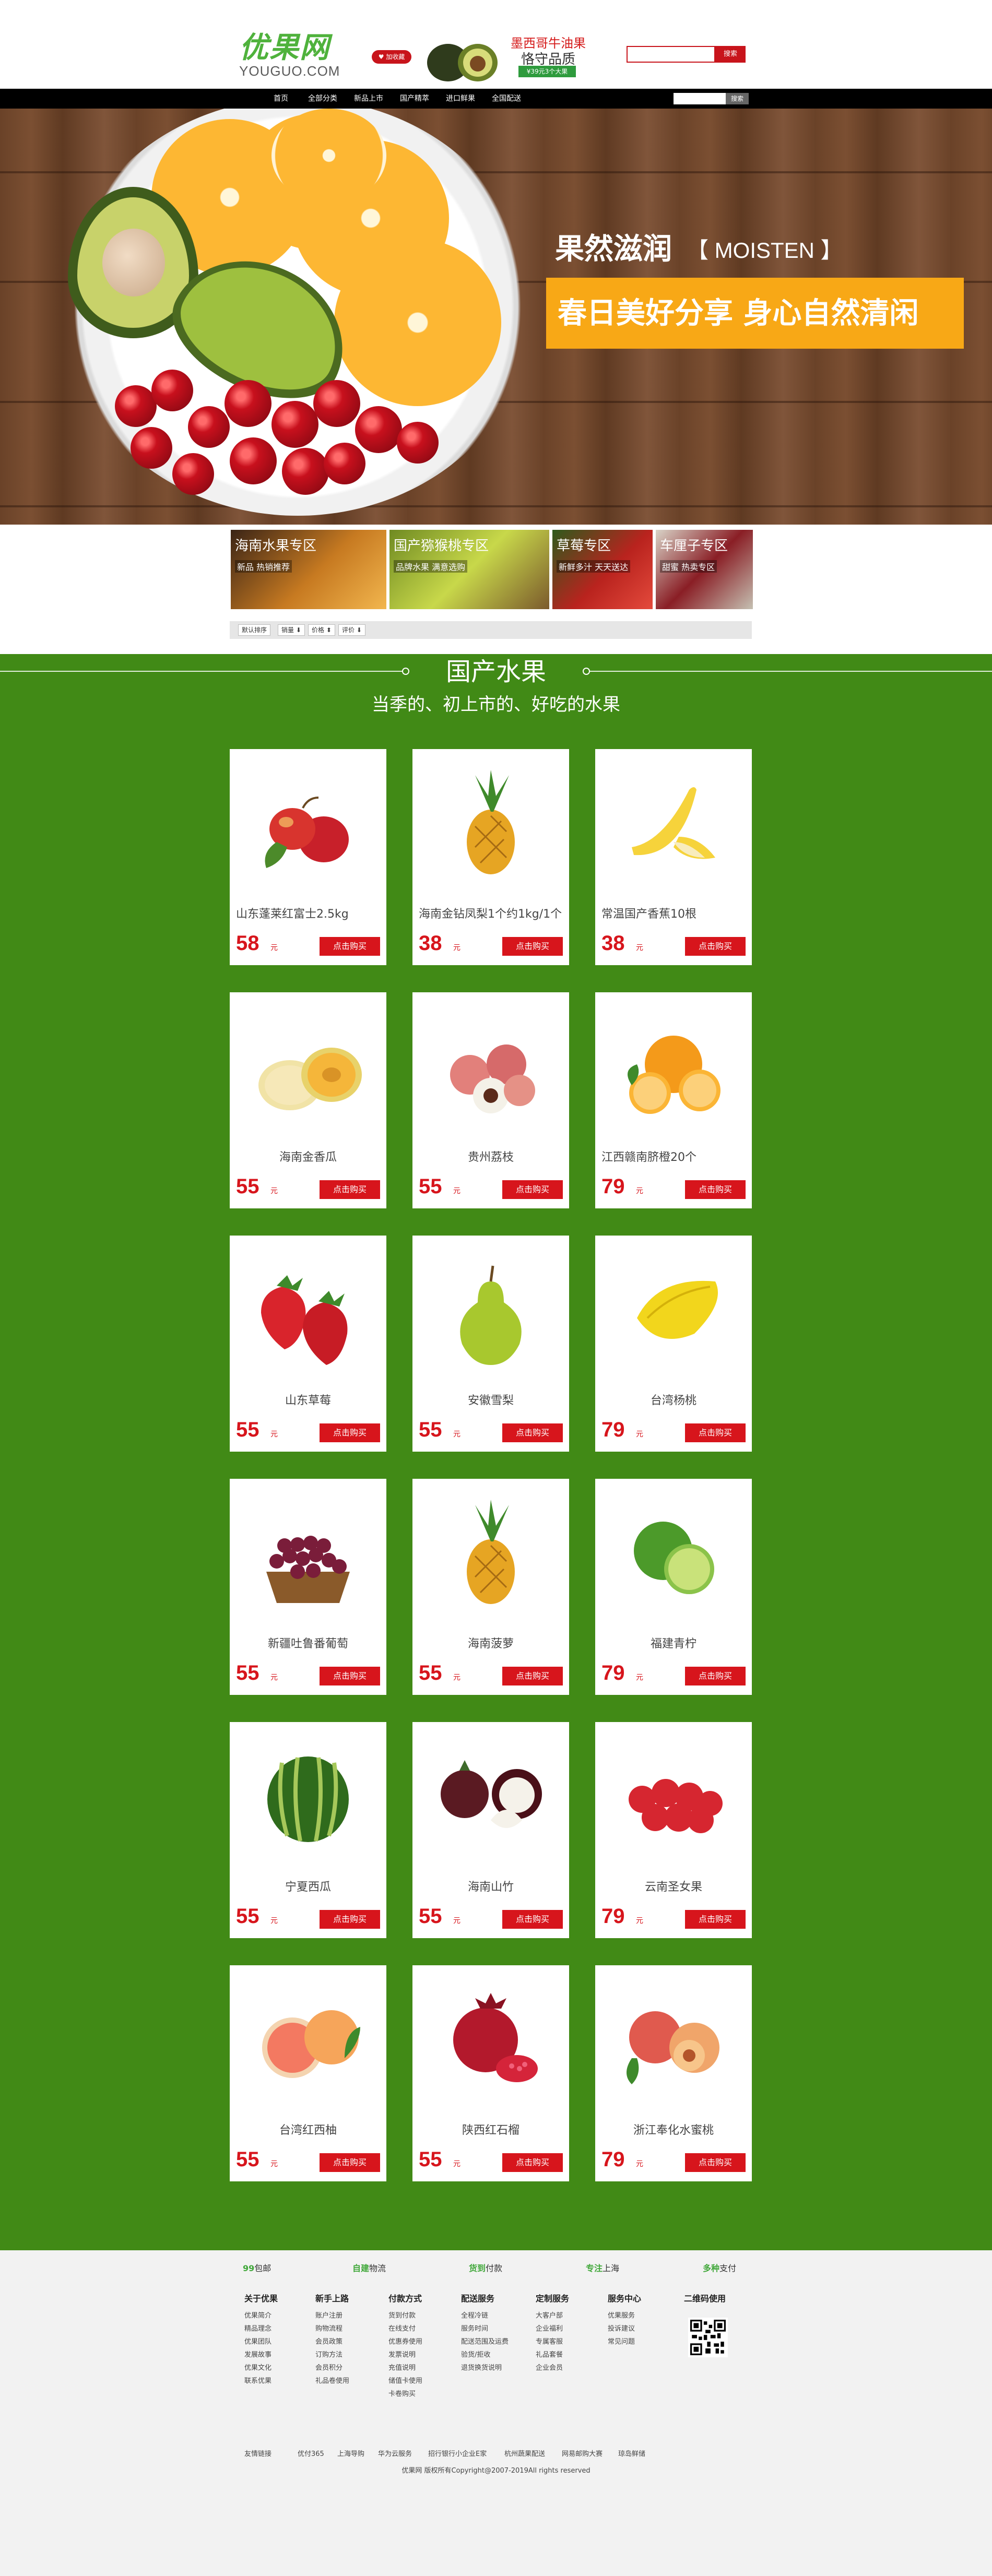  Describe the element at coordinates (419, 2394) in the screenshot. I see `footer-link: 卡卷购买` at that location.